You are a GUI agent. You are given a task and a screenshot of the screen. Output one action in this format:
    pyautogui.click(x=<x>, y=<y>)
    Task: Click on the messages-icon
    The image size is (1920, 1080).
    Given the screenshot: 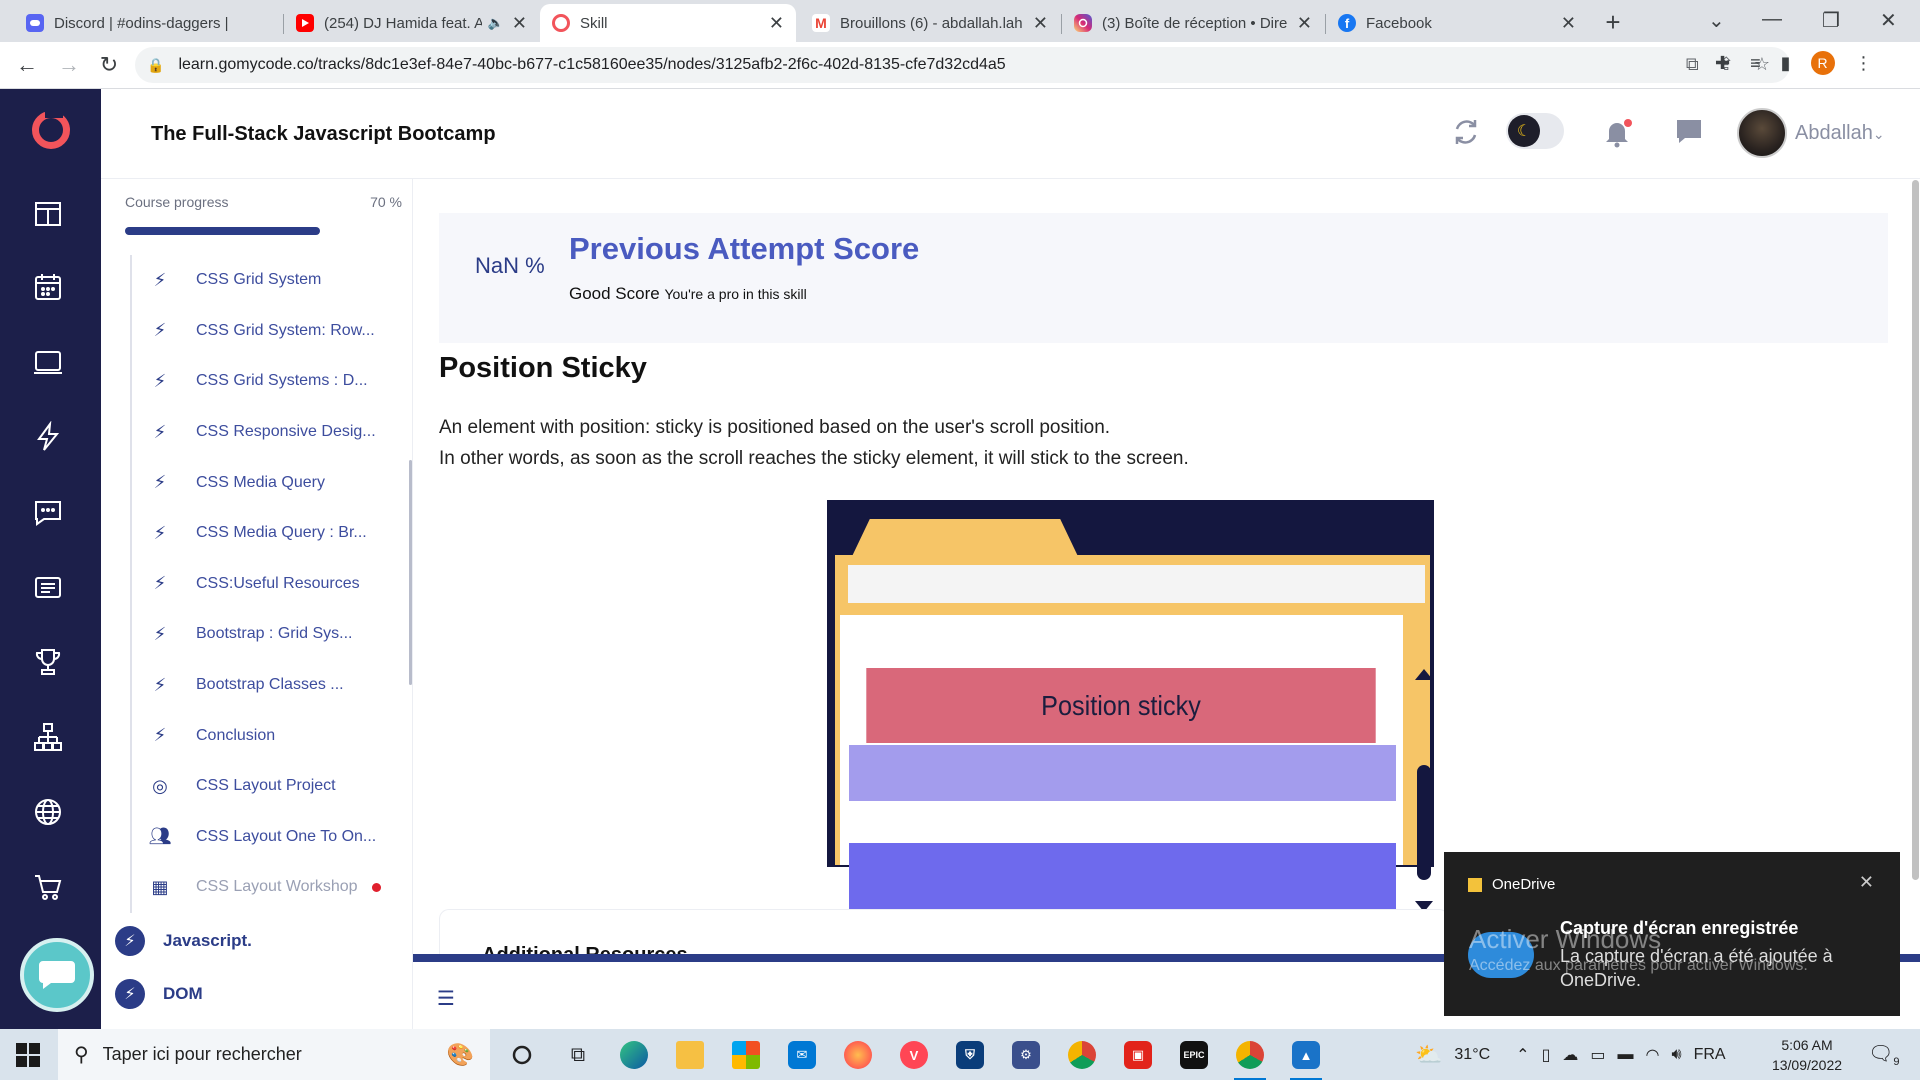 What is the action you would take?
    pyautogui.click(x=48, y=512)
    